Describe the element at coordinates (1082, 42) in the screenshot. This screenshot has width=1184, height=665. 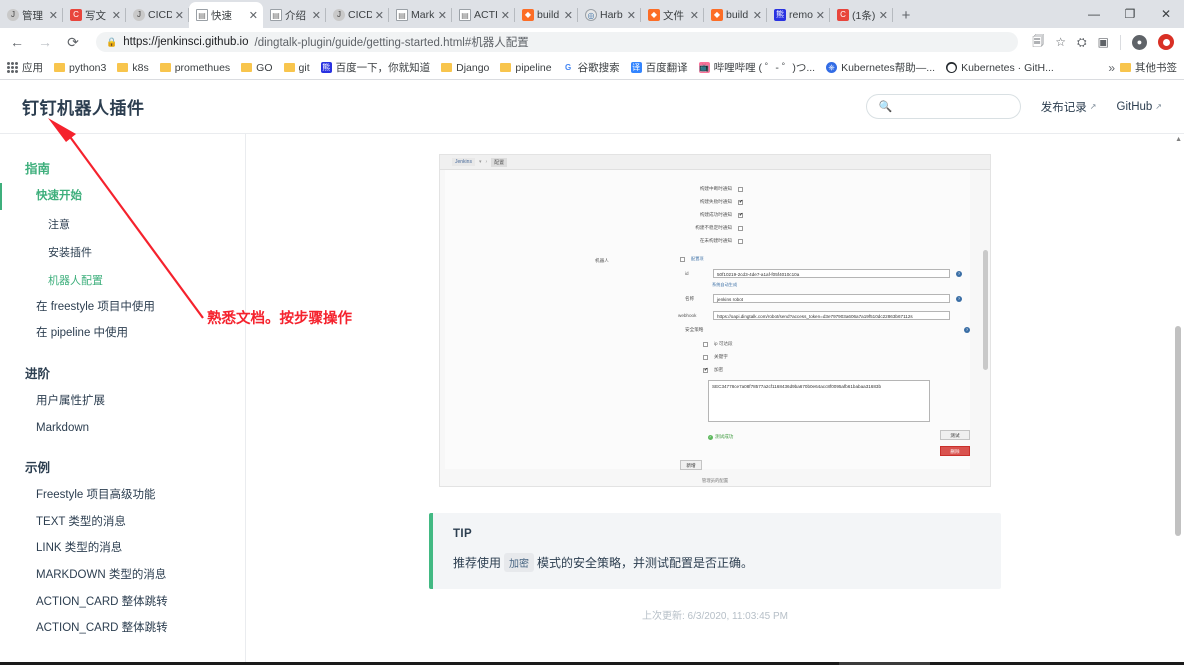
I see `extension-icon: ⛭` at that location.